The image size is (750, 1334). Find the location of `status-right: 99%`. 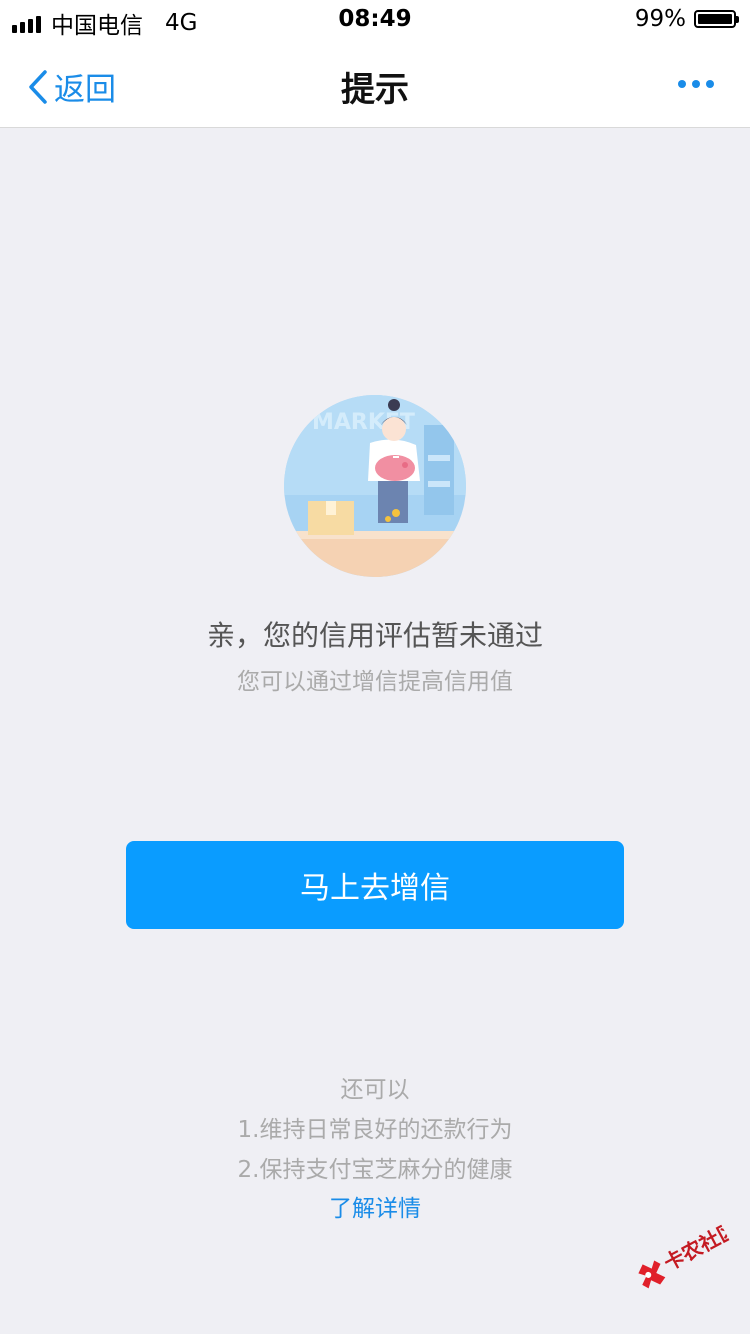

status-right: 99% is located at coordinates (686, 19).